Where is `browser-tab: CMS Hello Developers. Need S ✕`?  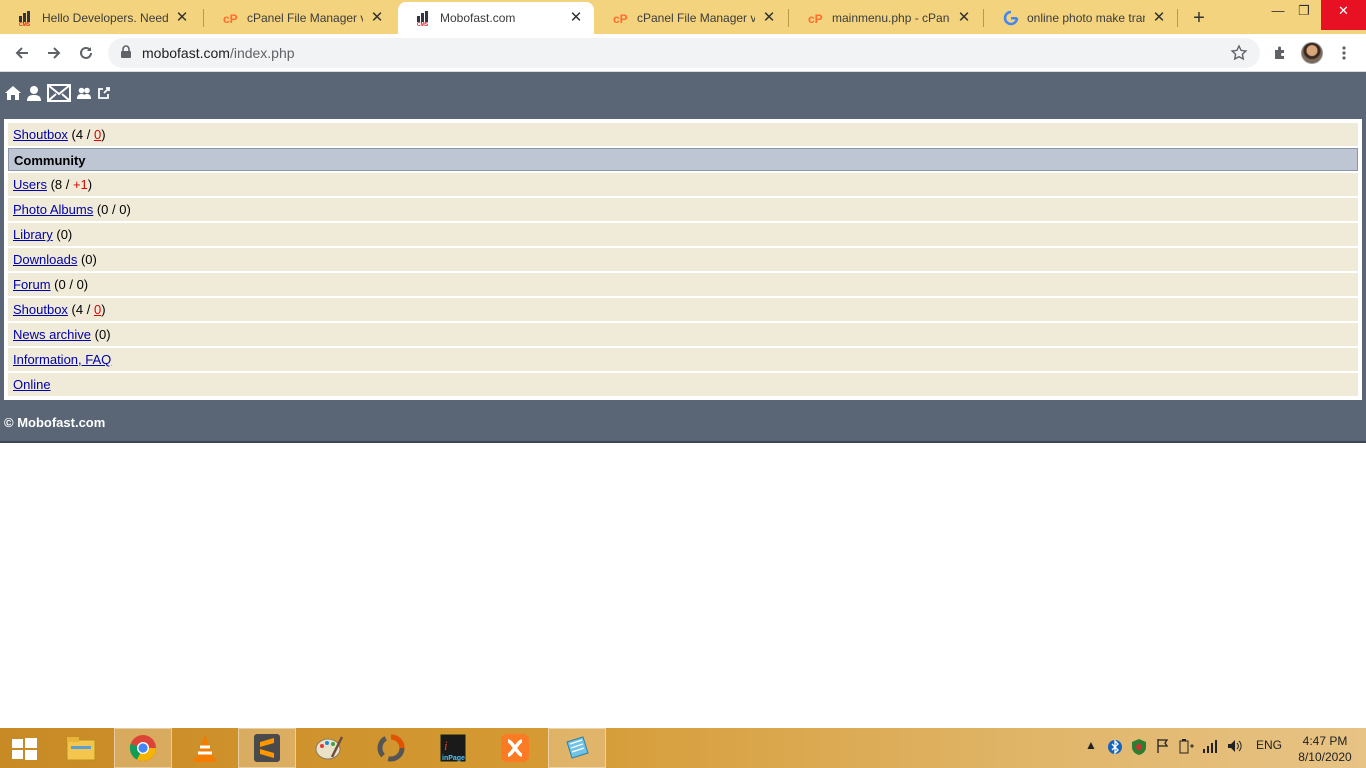 browser-tab: CMS Hello Developers. Need S ✕ is located at coordinates (100, 18).